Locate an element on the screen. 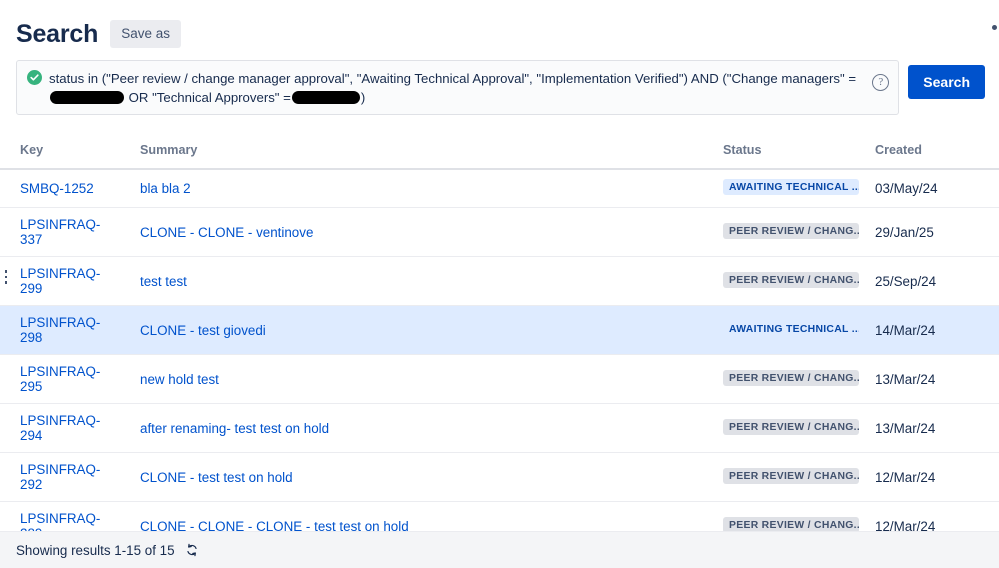 The image size is (999, 568). green-check-icon is located at coordinates (34, 77).